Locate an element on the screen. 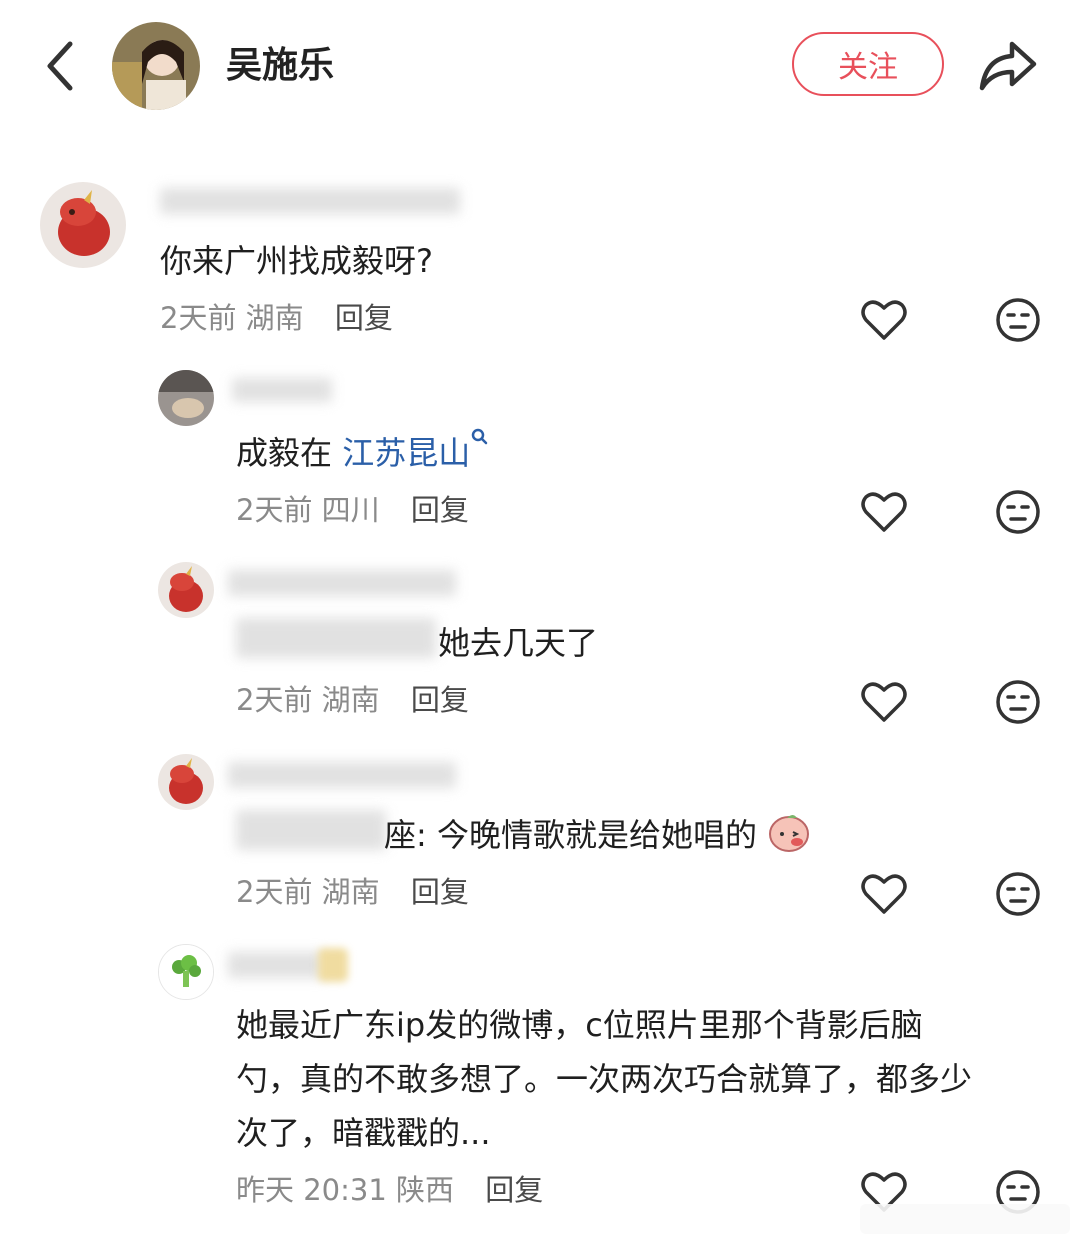 This screenshot has width=1080, height=1246. comment-text: 成毅在 江苏昆山 is located at coordinates (363, 453).